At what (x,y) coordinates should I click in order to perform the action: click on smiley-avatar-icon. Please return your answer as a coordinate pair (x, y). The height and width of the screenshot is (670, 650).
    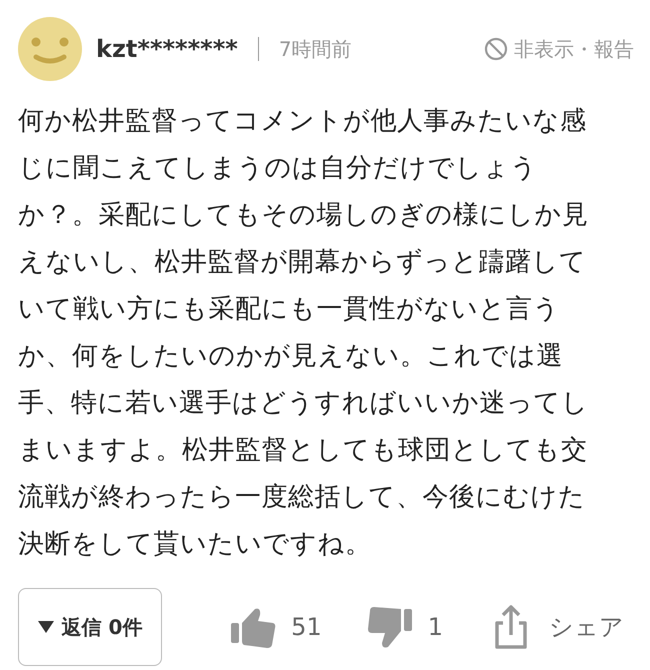
    Looking at the image, I should click on (50, 49).